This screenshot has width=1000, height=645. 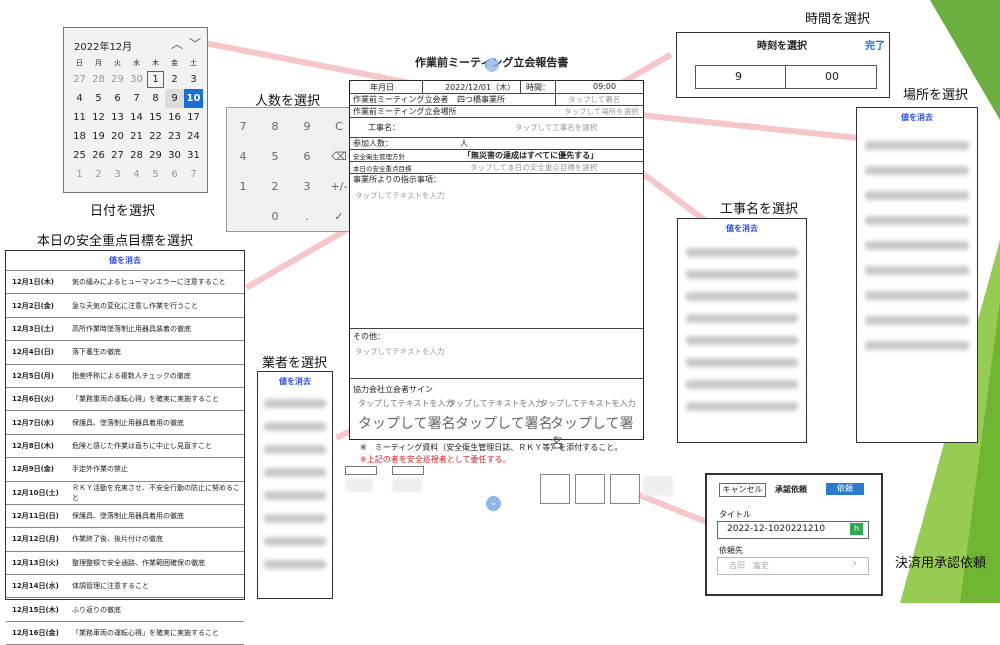 What do you see at coordinates (749, 565) in the screenshot?
I see `requestee-field: 吉田 富史` at bounding box center [749, 565].